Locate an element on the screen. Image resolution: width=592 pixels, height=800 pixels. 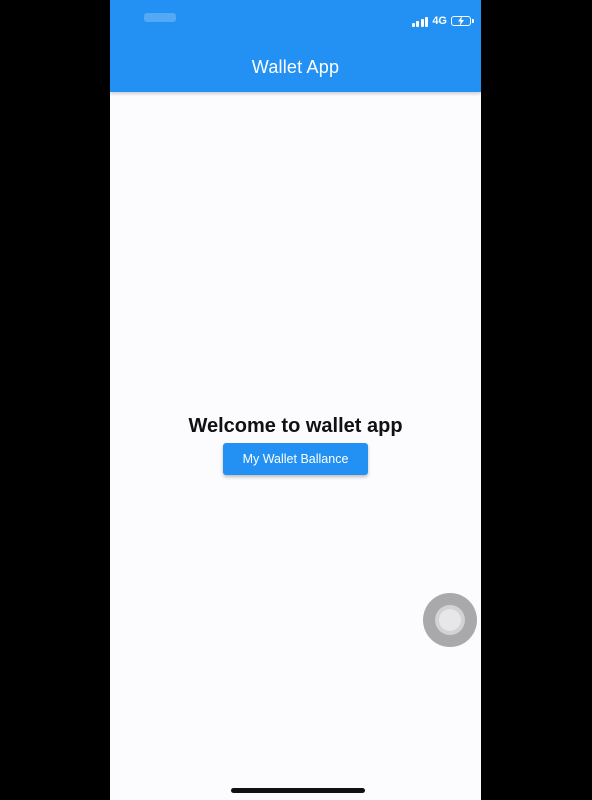
status-time-placeholder is located at coordinates (160, 17).